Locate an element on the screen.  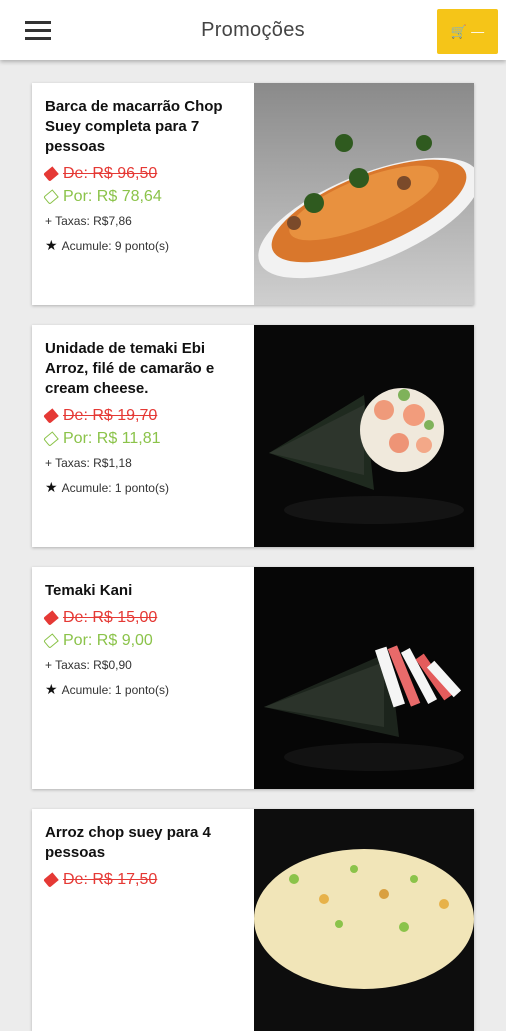
old-price-text: De: R$ 15,00 is located at coordinates (110, 617).